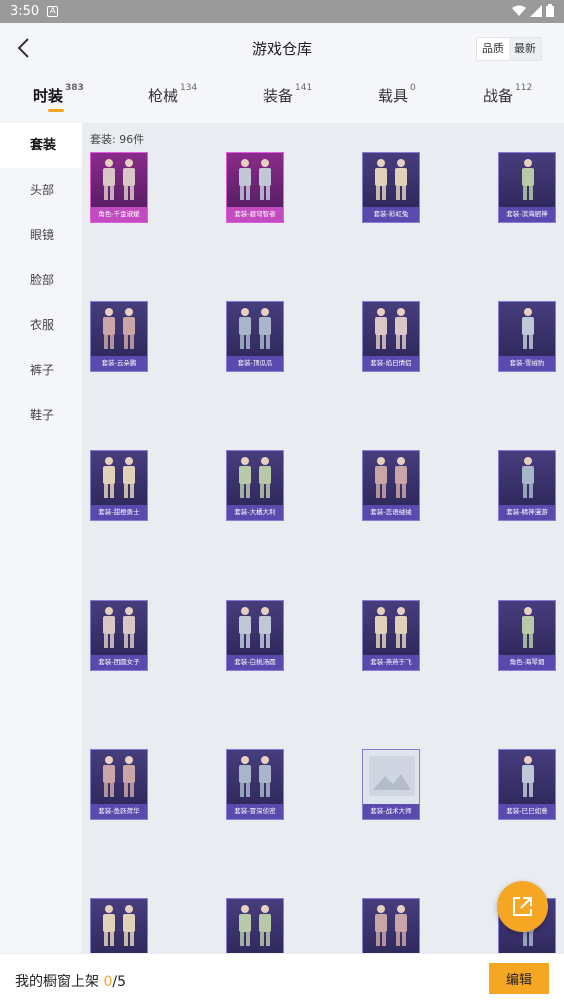  Describe the element at coordinates (413, 88) in the screenshot. I see `tab-count: 0` at that location.